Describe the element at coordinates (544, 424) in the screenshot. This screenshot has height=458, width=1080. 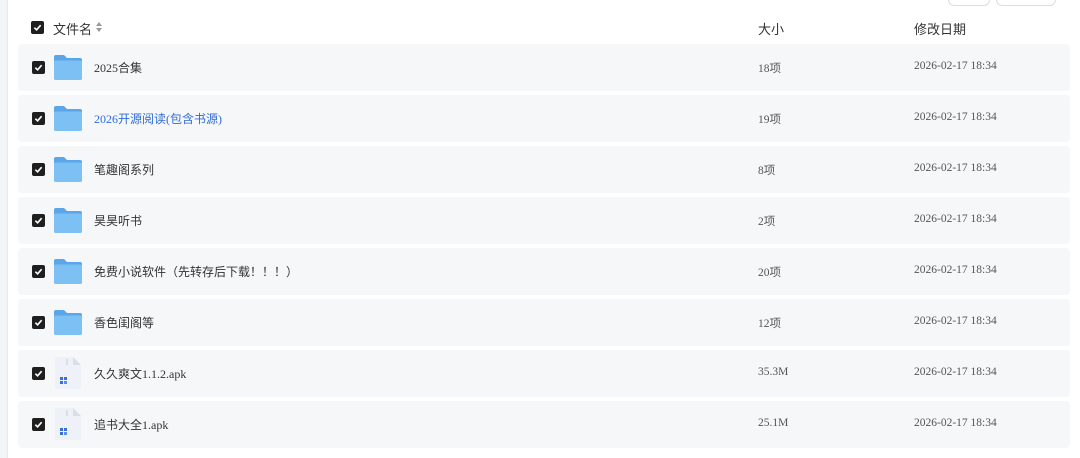
I see `file-row: 追书大全1.apk 25.1M 2026-02-17 18:34` at that location.